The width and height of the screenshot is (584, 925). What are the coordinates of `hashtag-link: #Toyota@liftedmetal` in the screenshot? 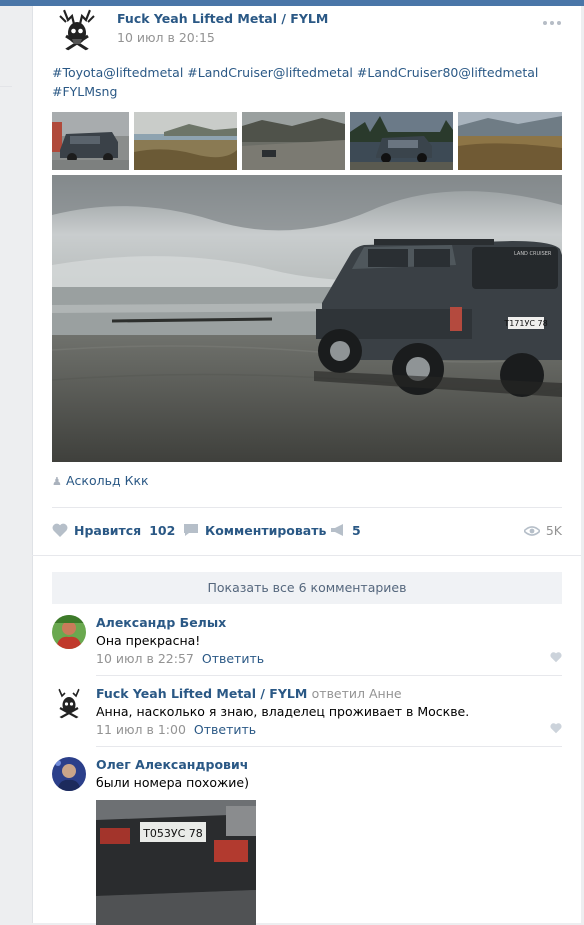 It's located at (117, 72).